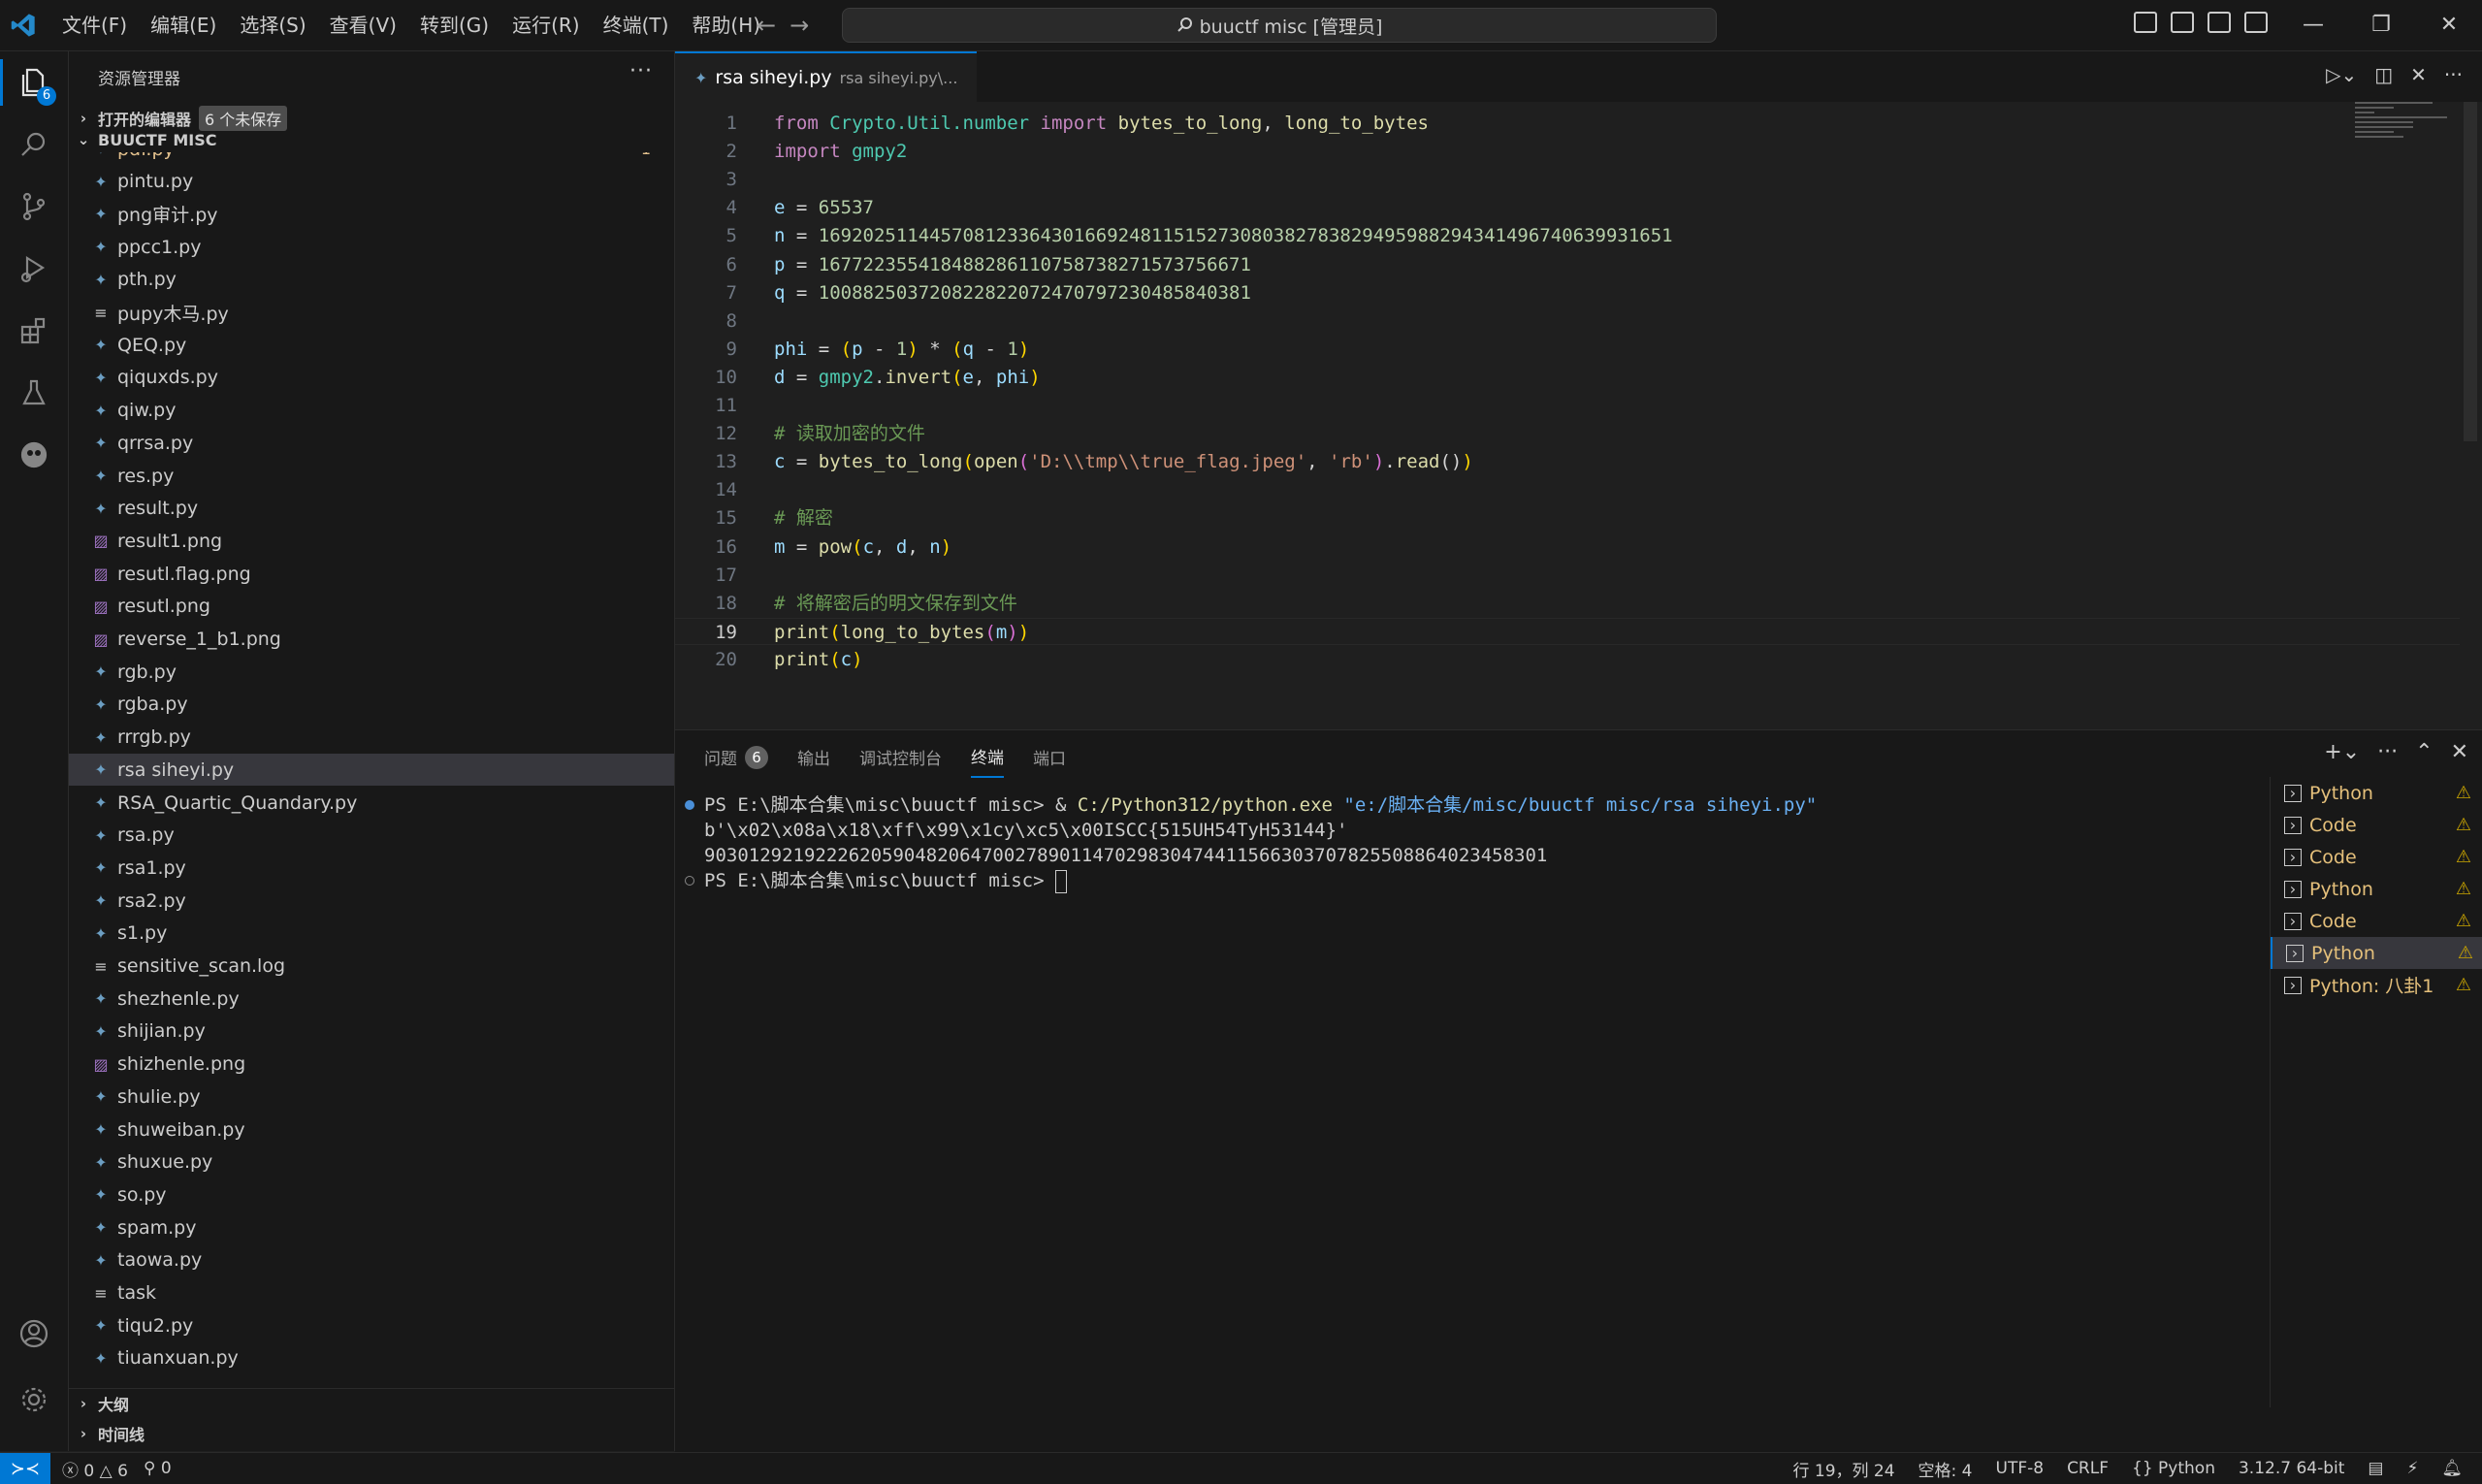  What do you see at coordinates (371, 1293) in the screenshot?
I see `file-item: ≡task` at bounding box center [371, 1293].